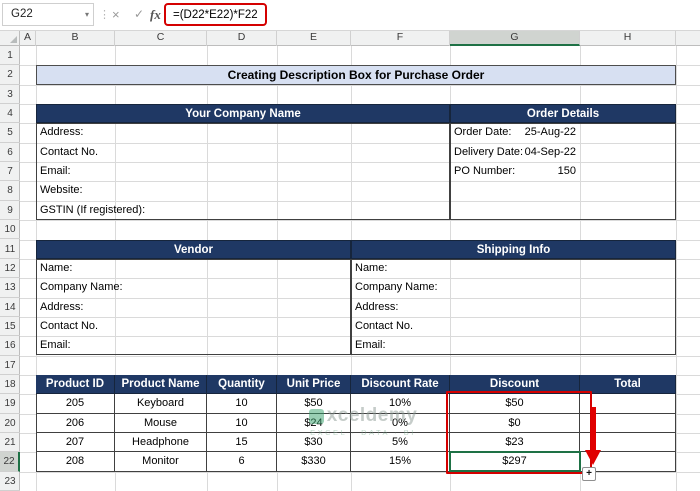  I want to click on row-header-7: 7, so click(10, 172).